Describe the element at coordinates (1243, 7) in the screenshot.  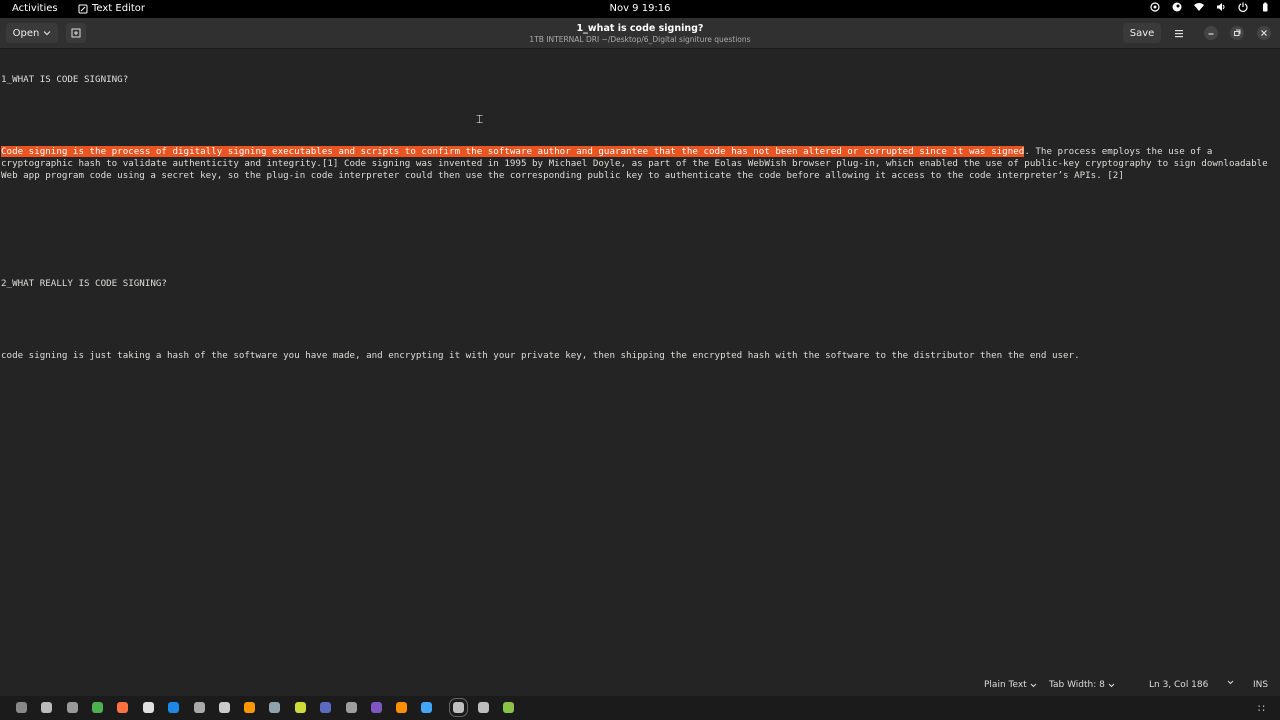
I see `power-icon` at that location.